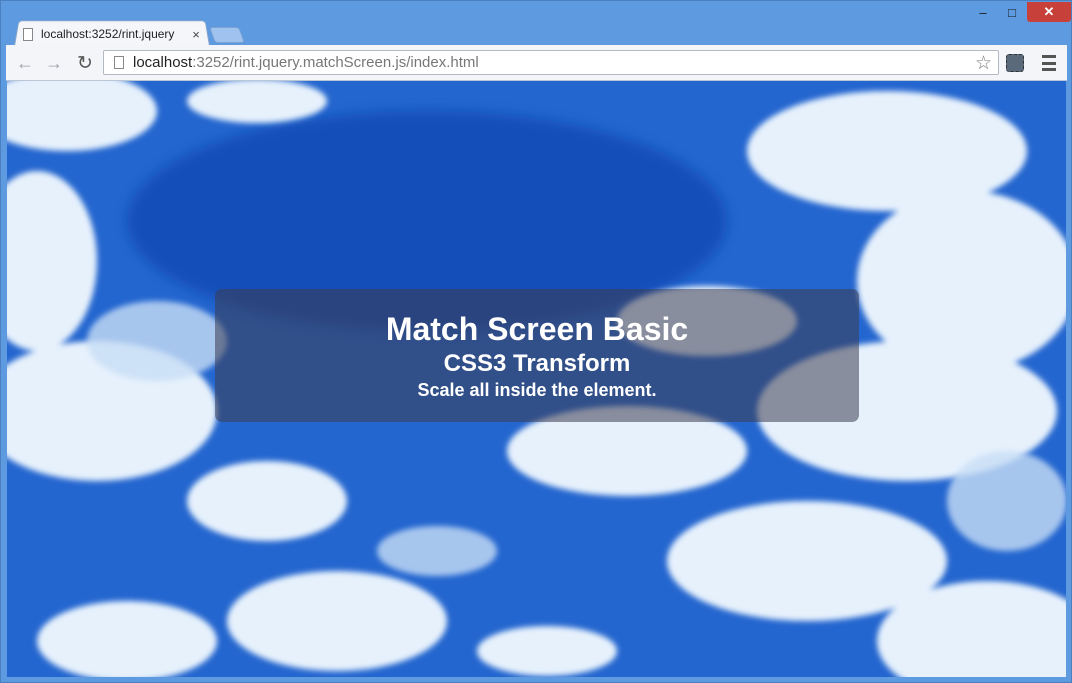  Describe the element at coordinates (1012, 12) in the screenshot. I see `maximize-button: □` at that location.